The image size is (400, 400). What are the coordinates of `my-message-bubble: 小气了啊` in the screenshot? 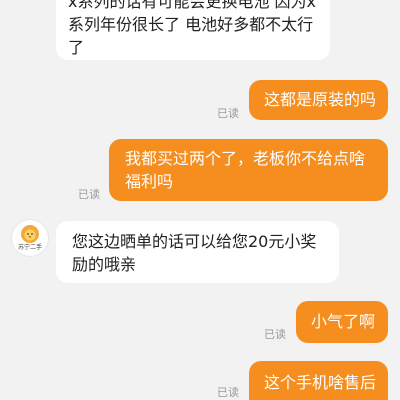 It's located at (342, 322).